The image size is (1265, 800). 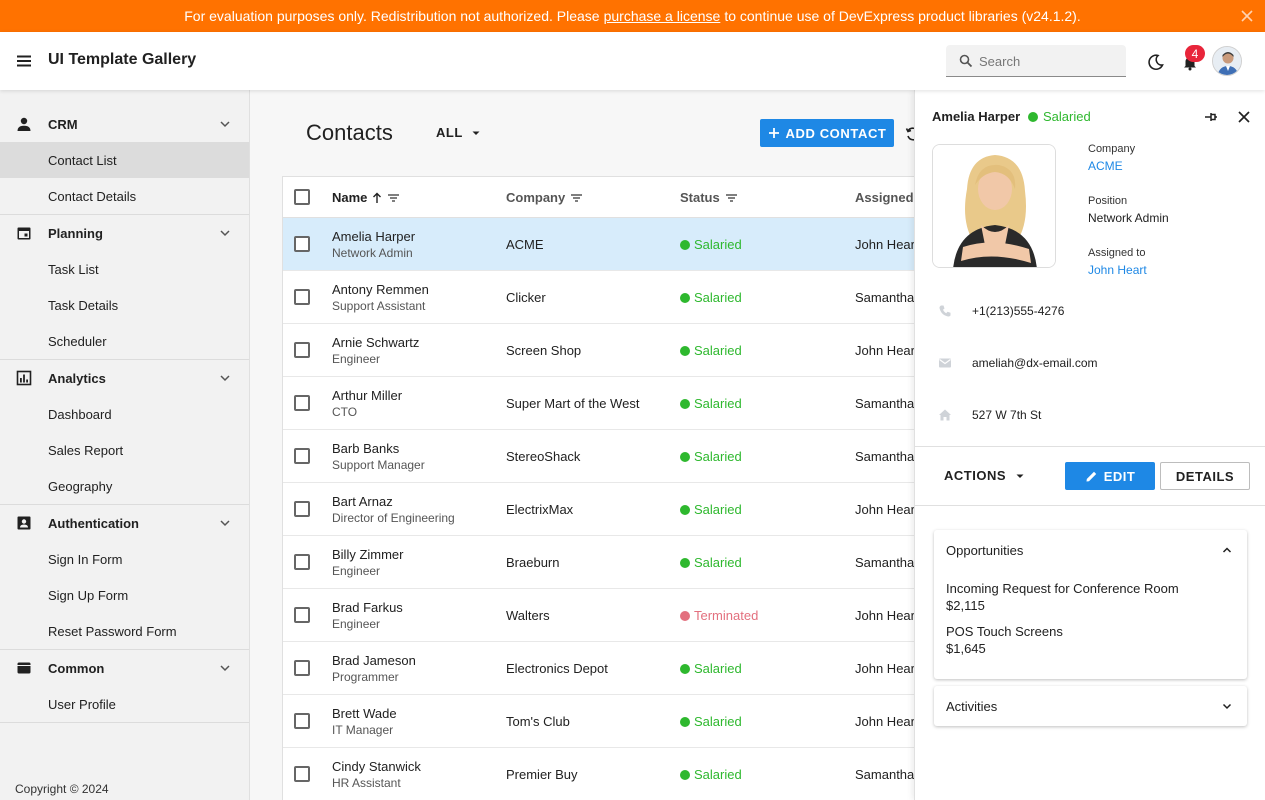 I want to click on company-link: ACME, so click(x=1105, y=166).